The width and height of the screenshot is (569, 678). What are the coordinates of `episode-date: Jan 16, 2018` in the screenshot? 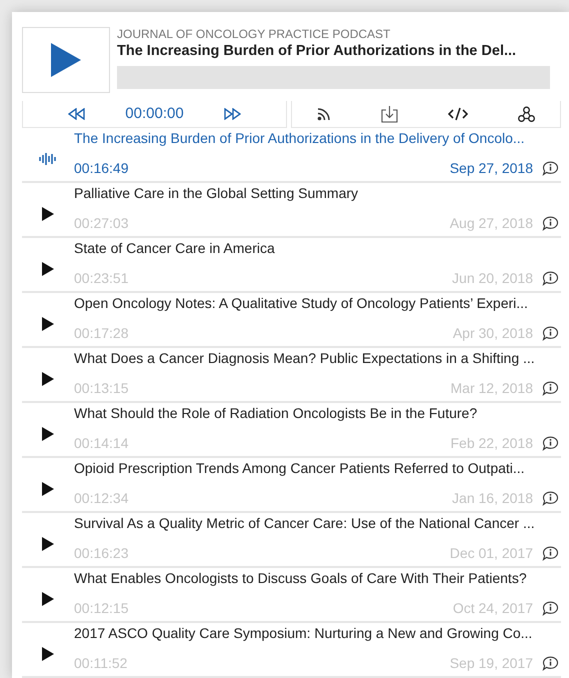 It's located at (492, 498).